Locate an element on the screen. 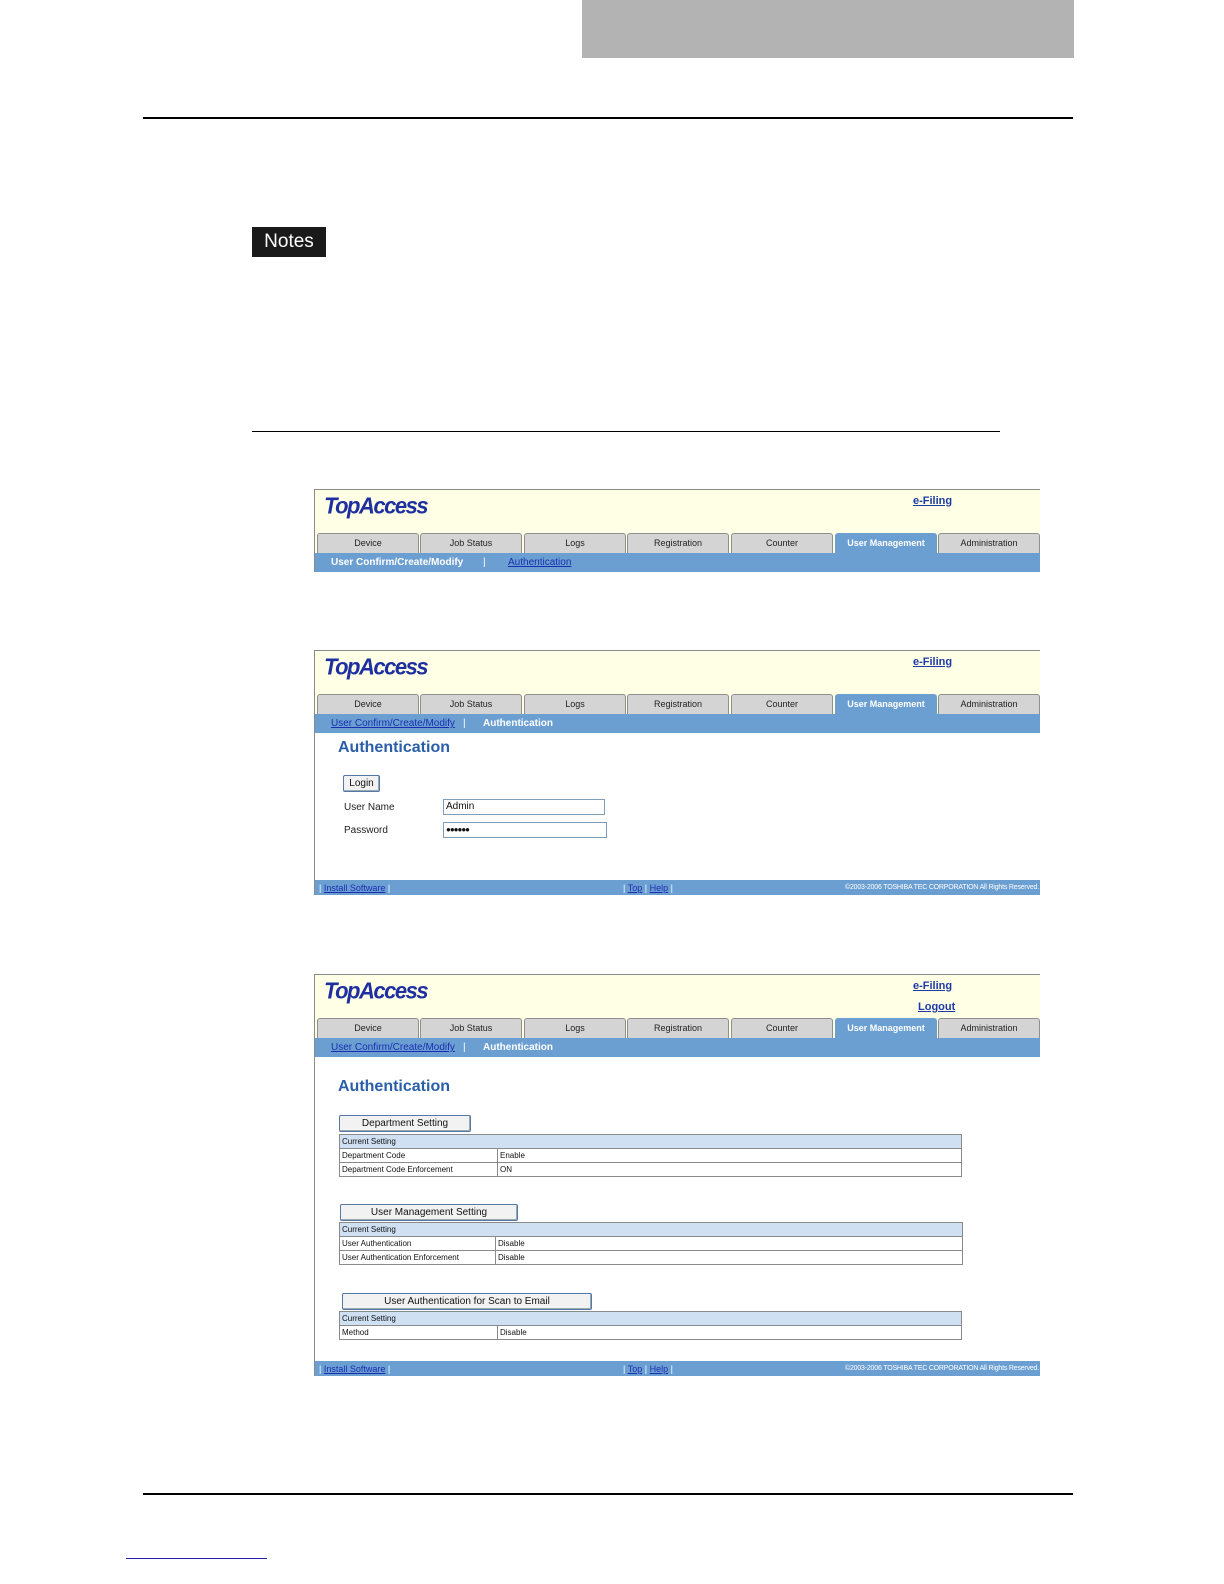 The image size is (1224, 1584). user-management-setting-button: User Management Setting is located at coordinates (429, 1212).